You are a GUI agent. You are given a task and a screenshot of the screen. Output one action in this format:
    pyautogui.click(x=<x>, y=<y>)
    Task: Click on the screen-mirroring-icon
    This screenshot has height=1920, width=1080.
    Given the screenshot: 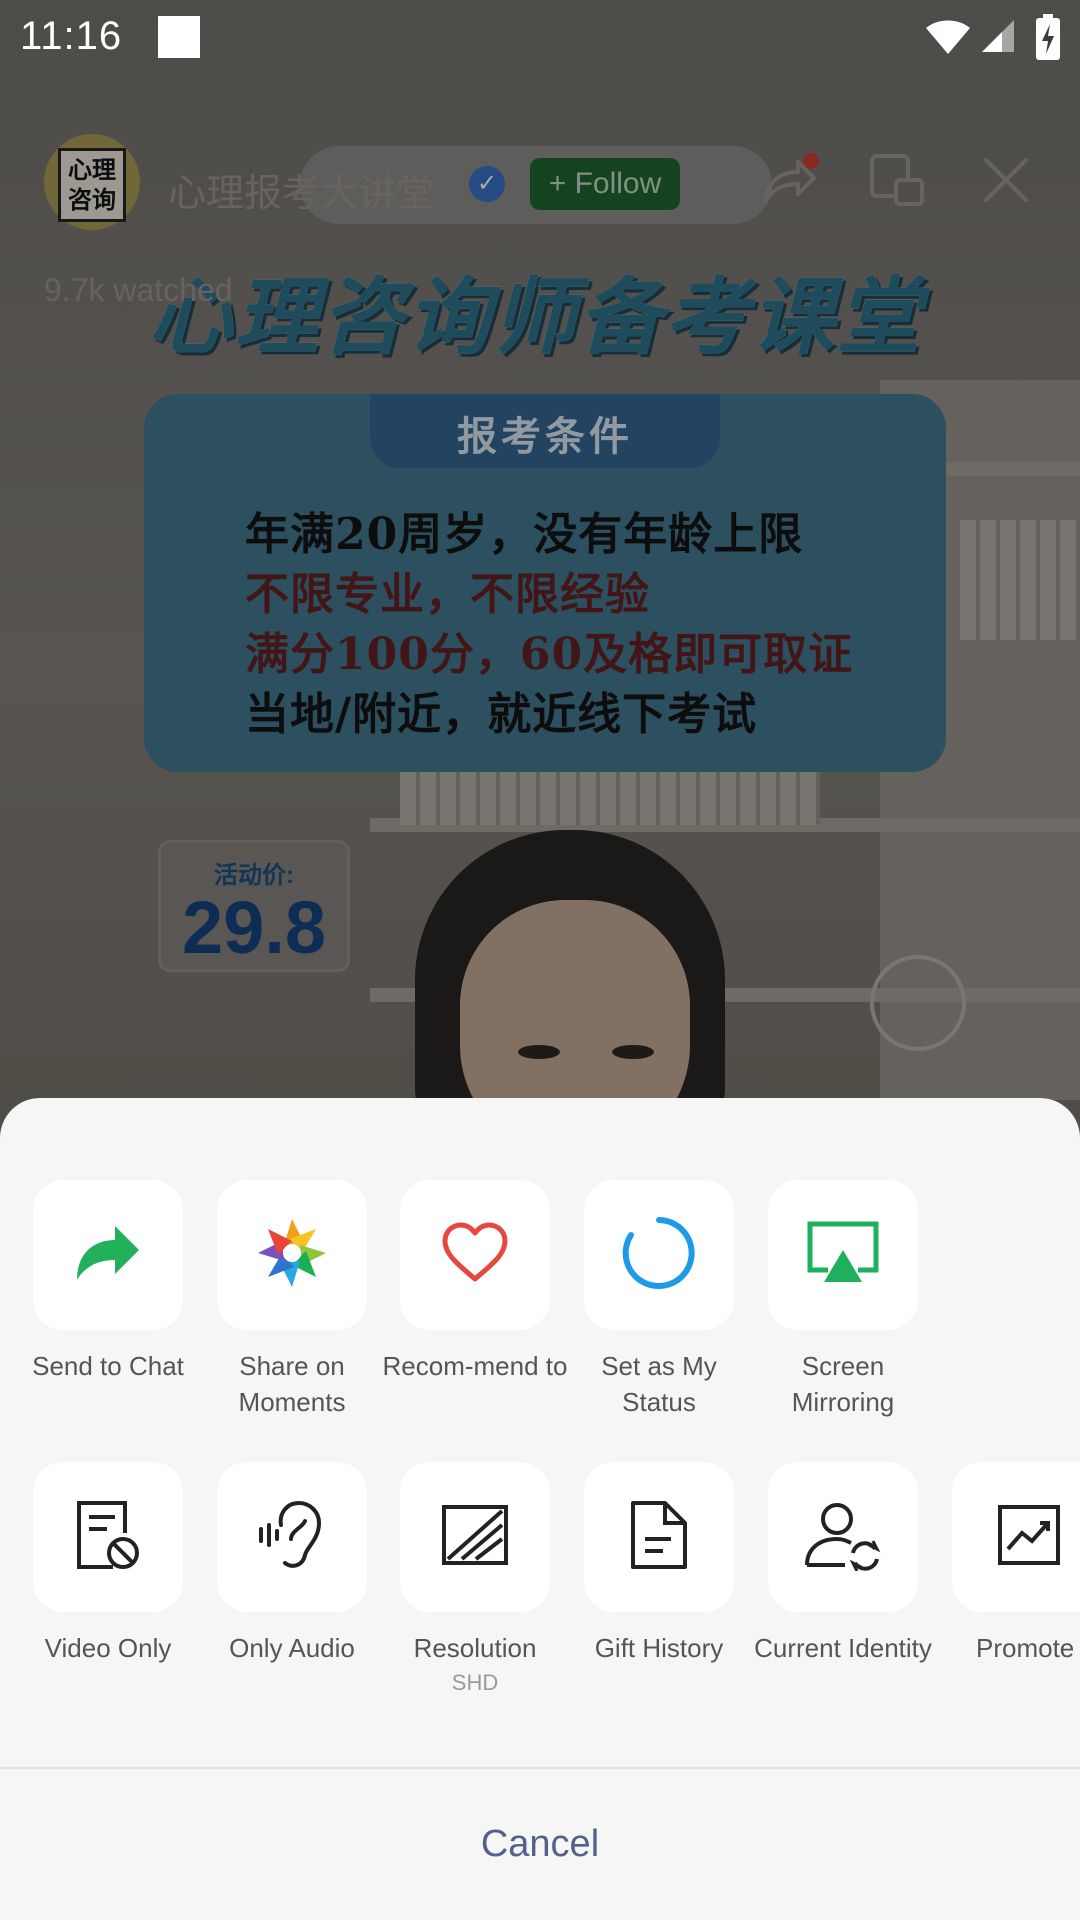 What is the action you would take?
    pyautogui.click(x=843, y=1255)
    